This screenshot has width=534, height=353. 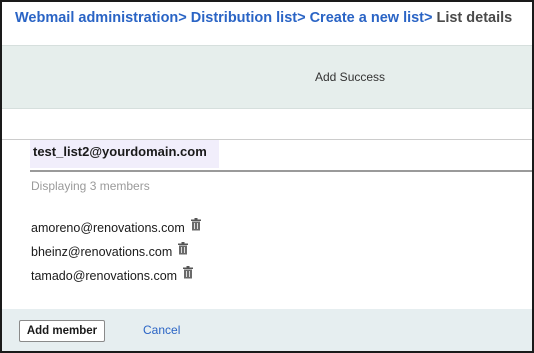 I want to click on add-member-button: Add member, so click(x=62, y=331).